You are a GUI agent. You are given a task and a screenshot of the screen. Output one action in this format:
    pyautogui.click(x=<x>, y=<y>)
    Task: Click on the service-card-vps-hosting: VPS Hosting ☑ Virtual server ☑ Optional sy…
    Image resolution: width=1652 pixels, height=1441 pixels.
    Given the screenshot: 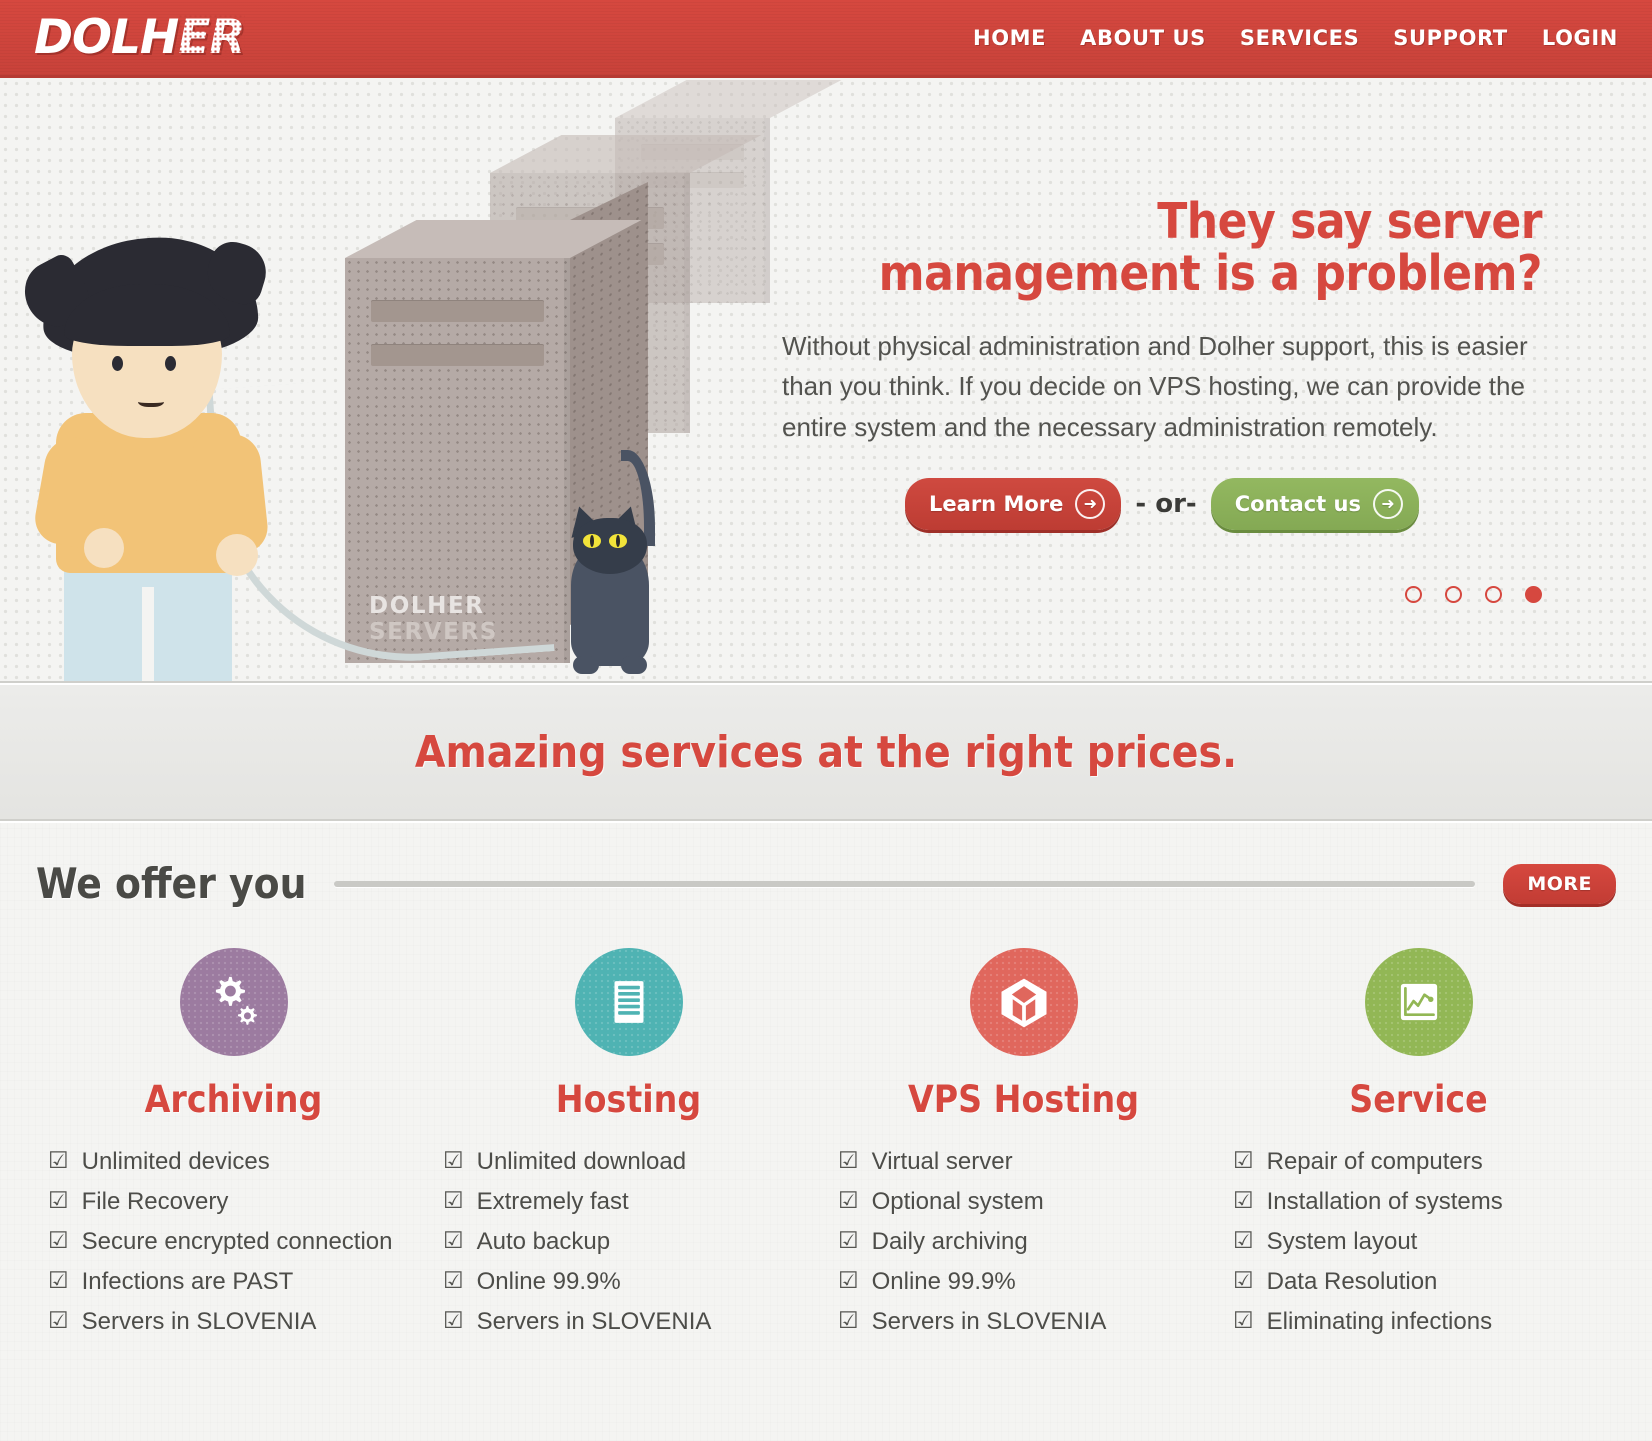 What is the action you would take?
    pyautogui.click(x=1023, y=1145)
    